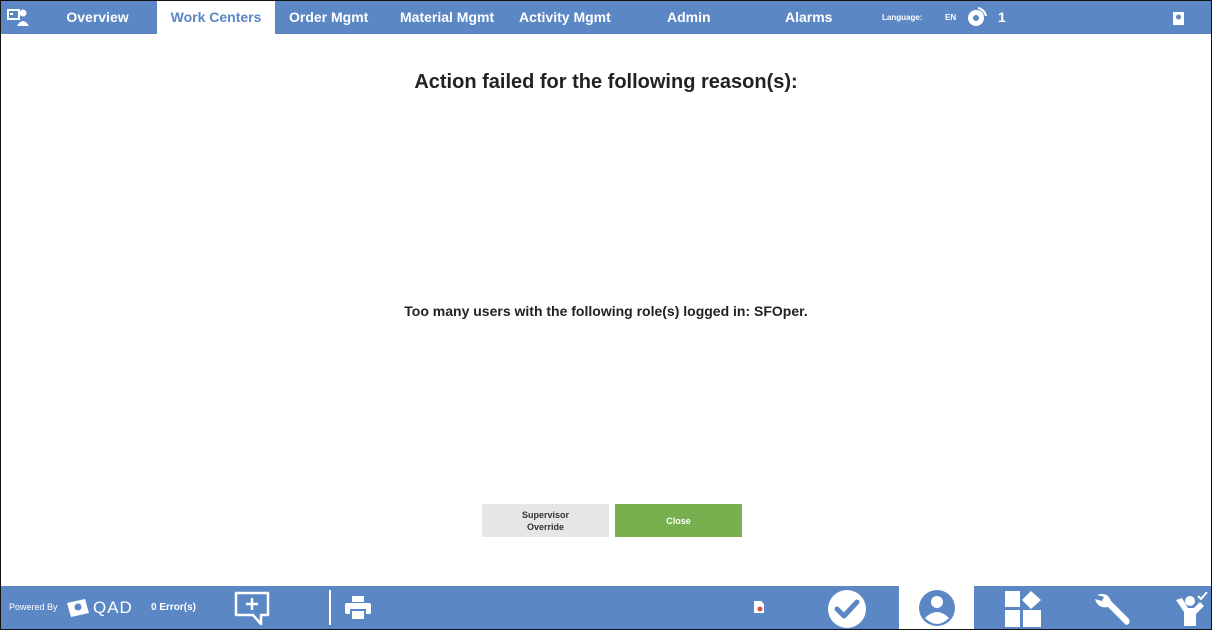  Describe the element at coordinates (252, 609) in the screenshot. I see `add-comment-icon` at that location.